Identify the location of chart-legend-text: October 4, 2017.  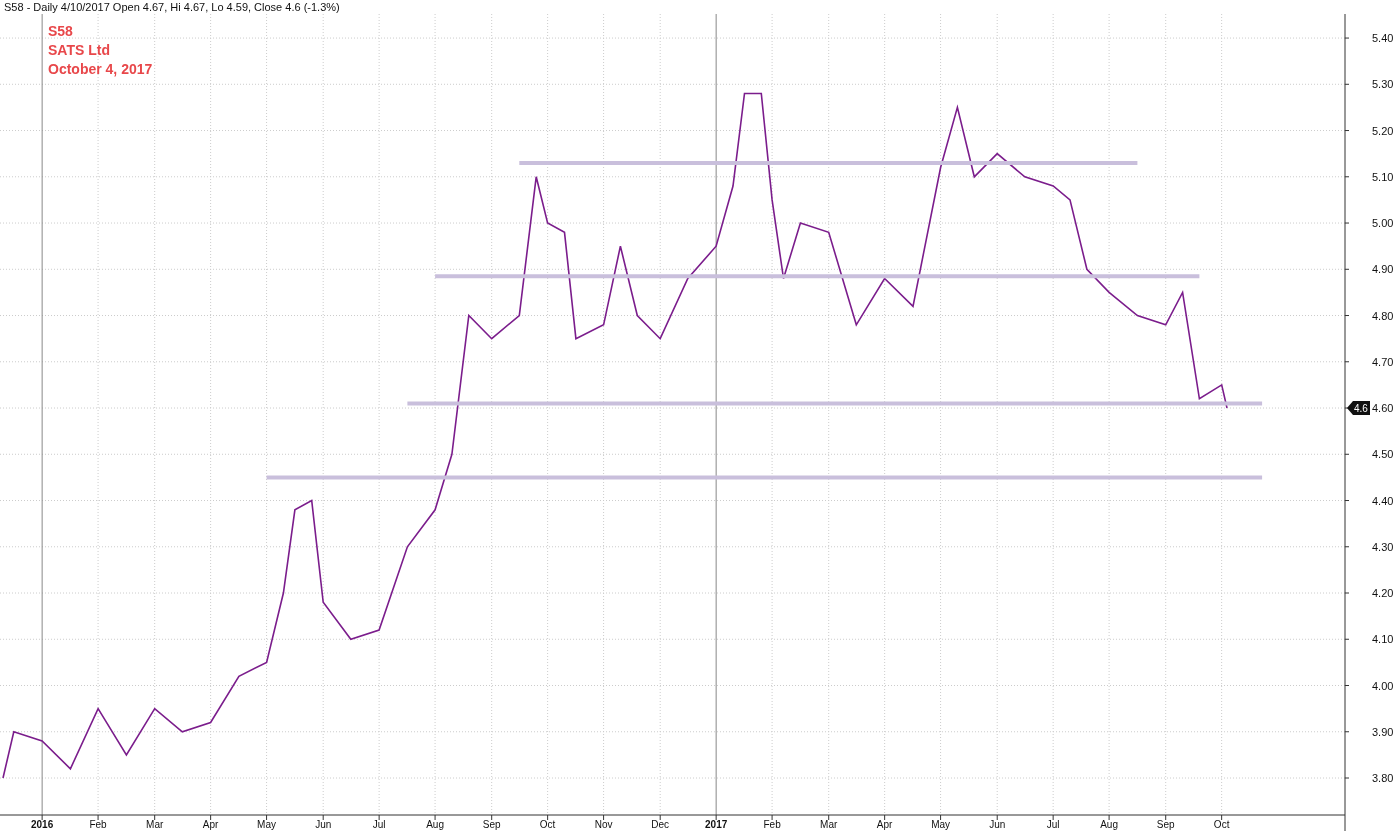
(100, 69).